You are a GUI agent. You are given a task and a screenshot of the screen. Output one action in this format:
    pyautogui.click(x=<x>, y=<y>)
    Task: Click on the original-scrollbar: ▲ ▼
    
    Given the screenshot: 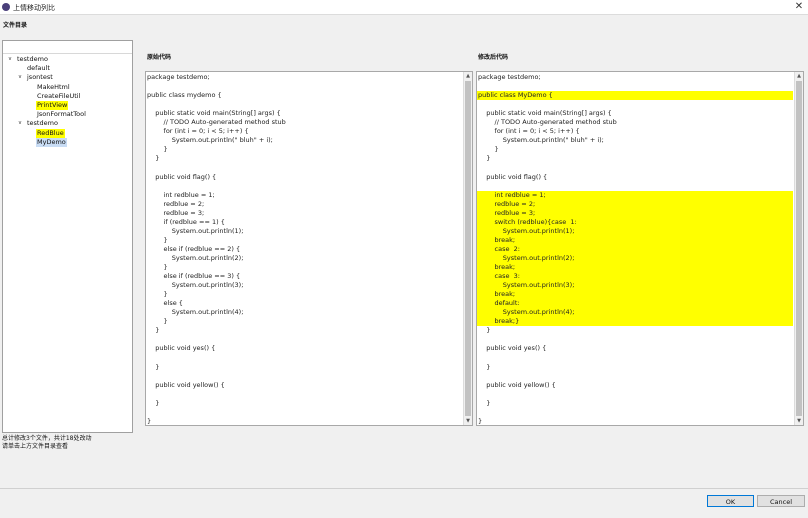 What is the action you would take?
    pyautogui.click(x=467, y=248)
    